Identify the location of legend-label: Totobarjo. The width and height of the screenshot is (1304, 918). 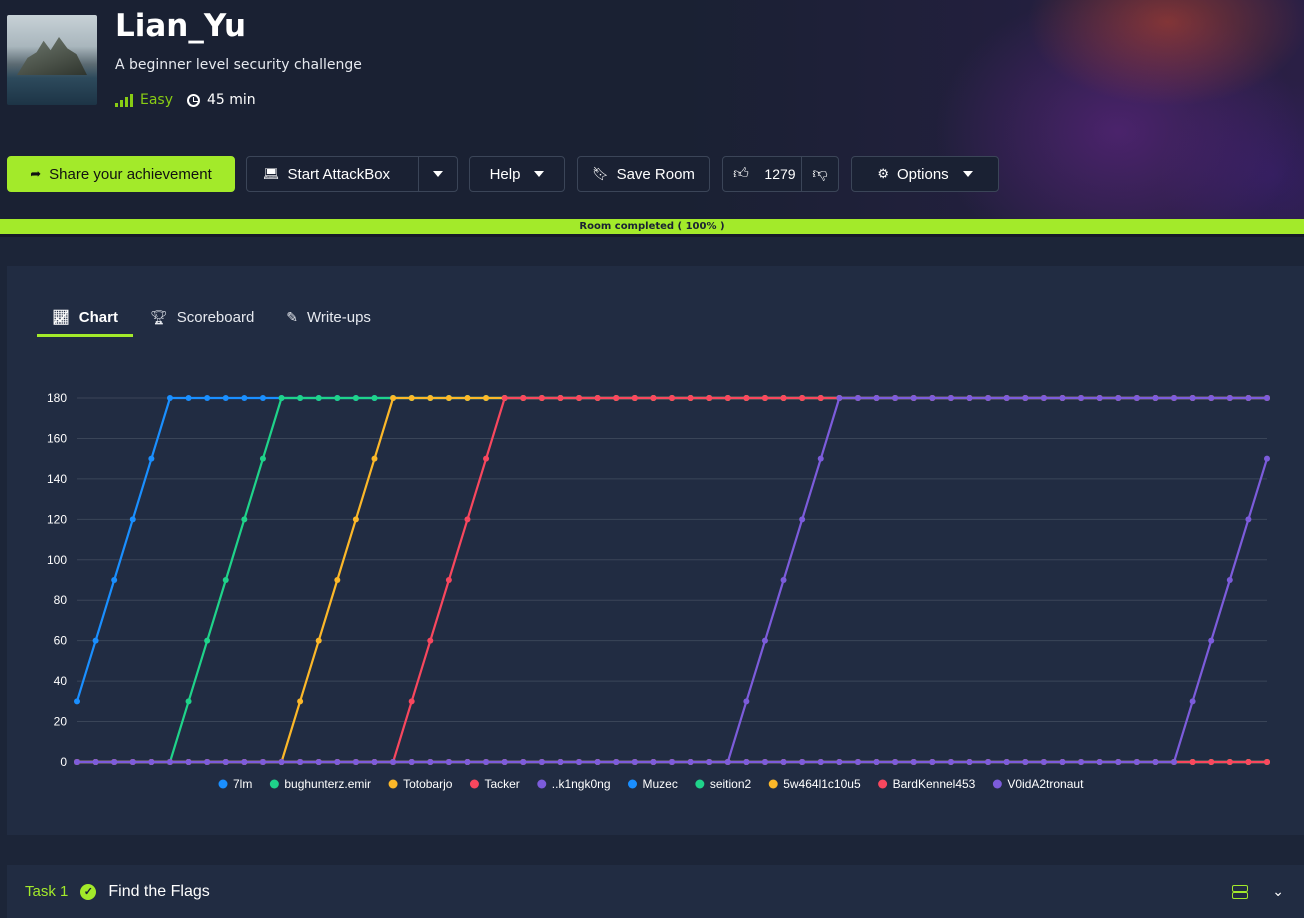
(428, 784).